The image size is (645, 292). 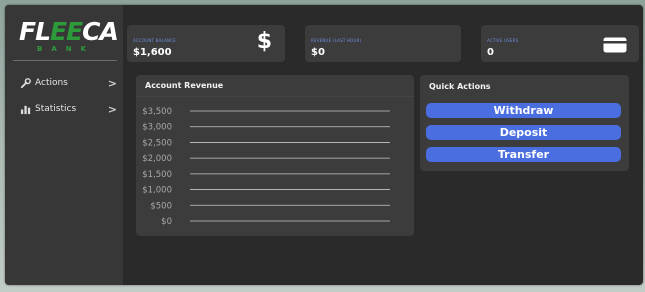 I want to click on sidebar-divider, so click(x=65, y=60).